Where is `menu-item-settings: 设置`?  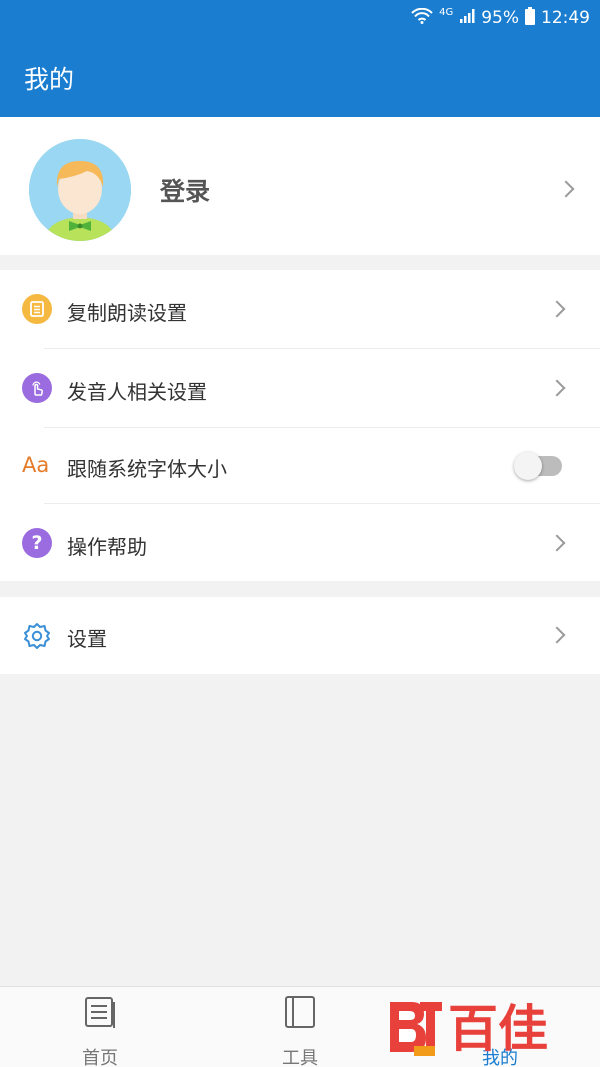 menu-item-settings: 设置 is located at coordinates (300, 635).